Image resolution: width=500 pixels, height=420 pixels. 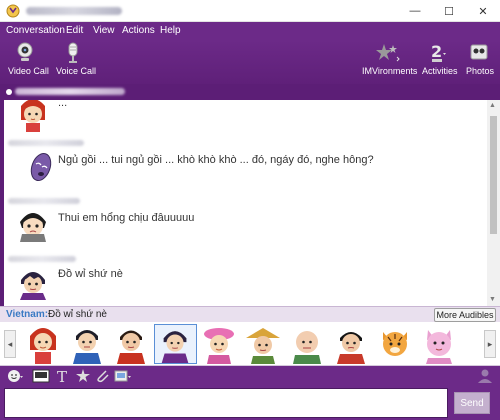 What do you see at coordinates (492, 299) in the screenshot?
I see `scroll-down-icon: ▼` at bounding box center [492, 299].